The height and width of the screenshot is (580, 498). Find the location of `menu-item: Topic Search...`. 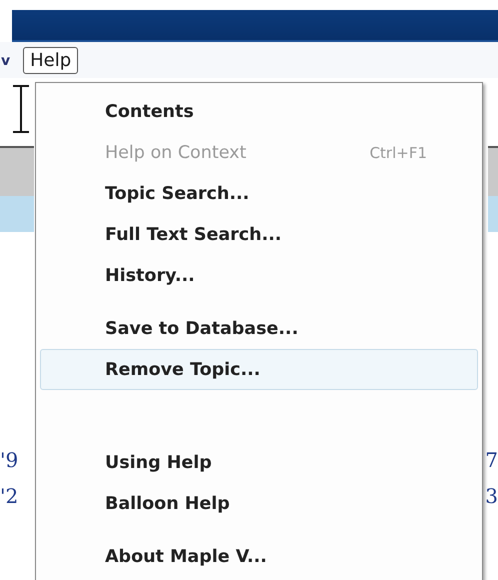

menu-item: Topic Search... is located at coordinates (259, 193).